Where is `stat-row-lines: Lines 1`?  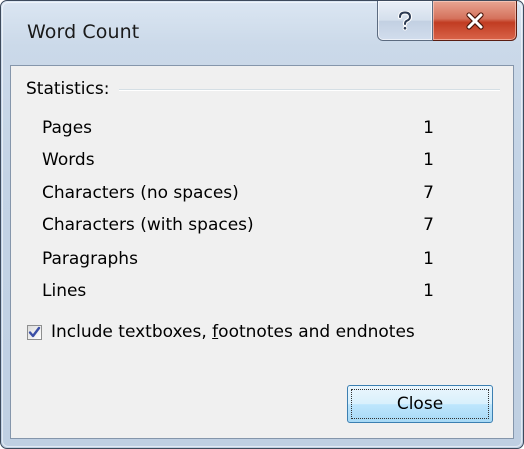
stat-row-lines: Lines 1 is located at coordinates (238, 293).